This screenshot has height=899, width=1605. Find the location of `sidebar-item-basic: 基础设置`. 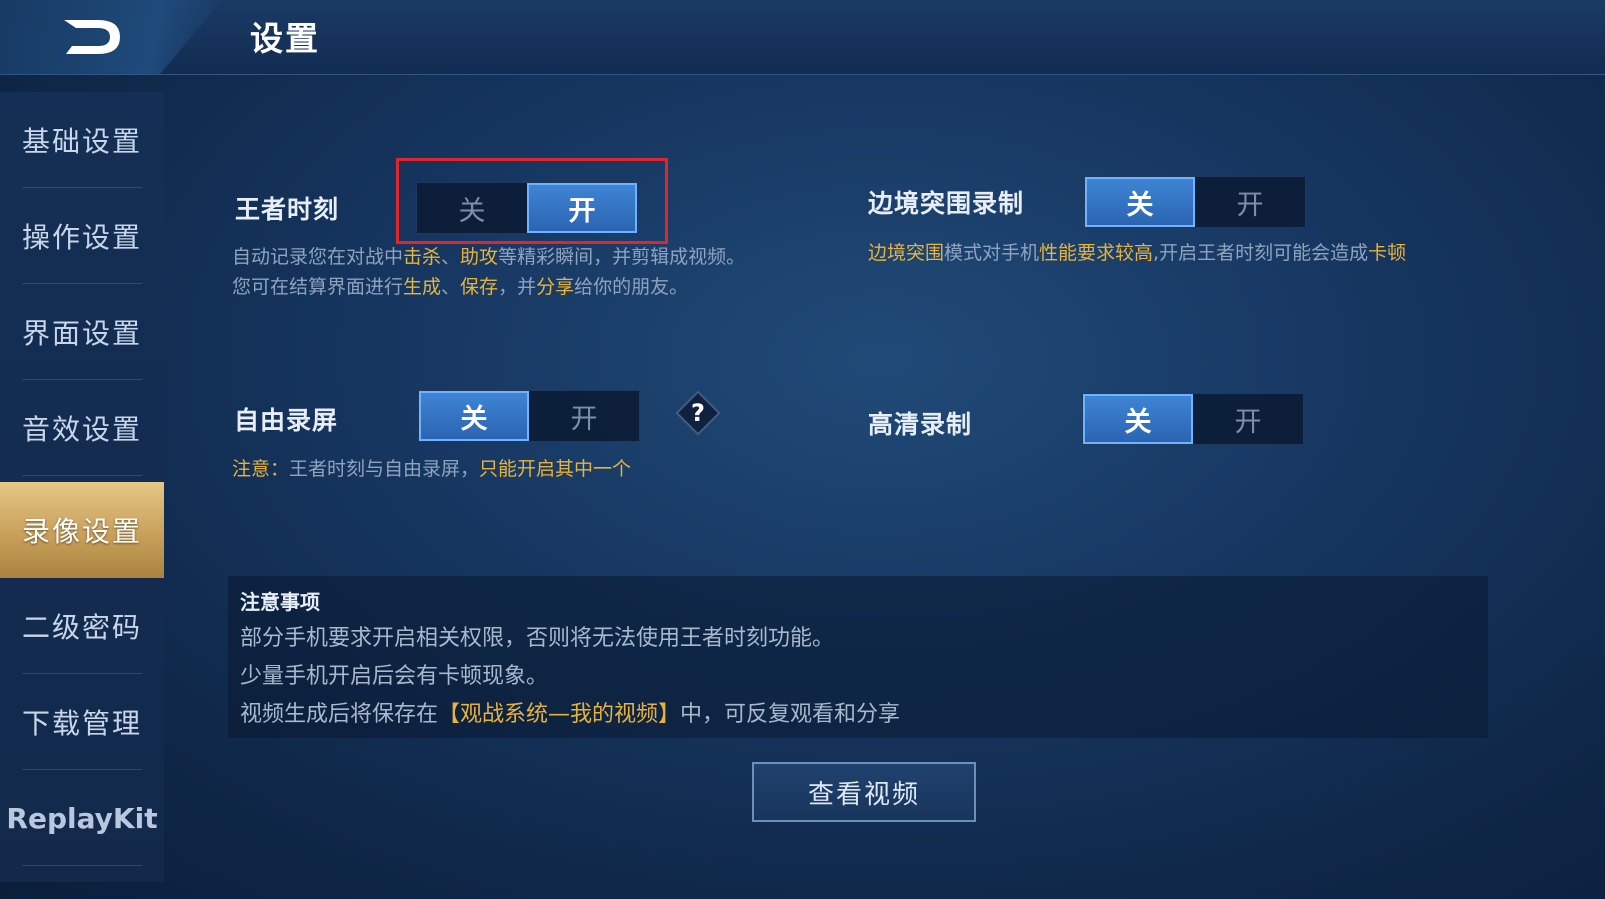

sidebar-item-basic: 基础设置 is located at coordinates (82, 140).